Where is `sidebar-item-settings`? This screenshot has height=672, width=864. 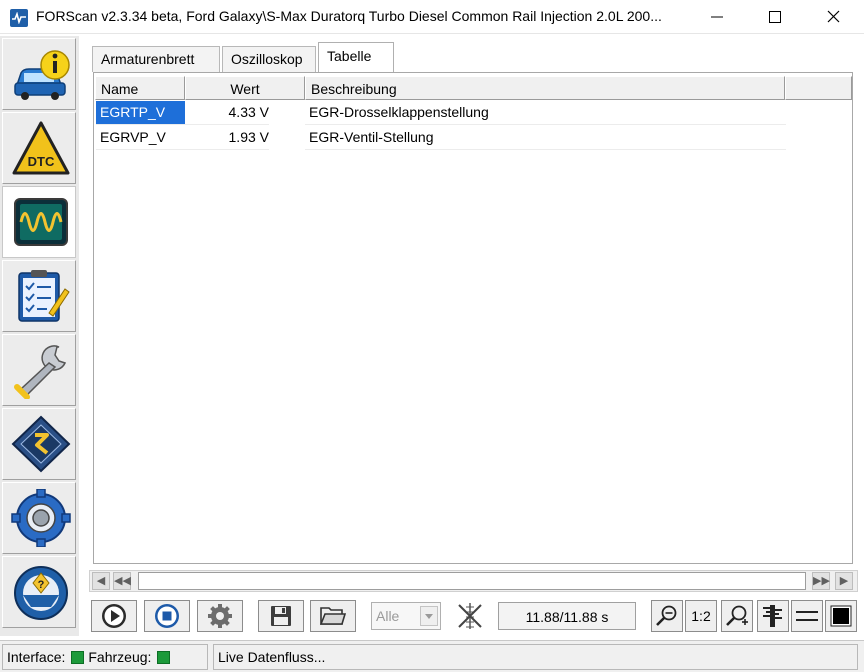 sidebar-item-settings is located at coordinates (39, 518).